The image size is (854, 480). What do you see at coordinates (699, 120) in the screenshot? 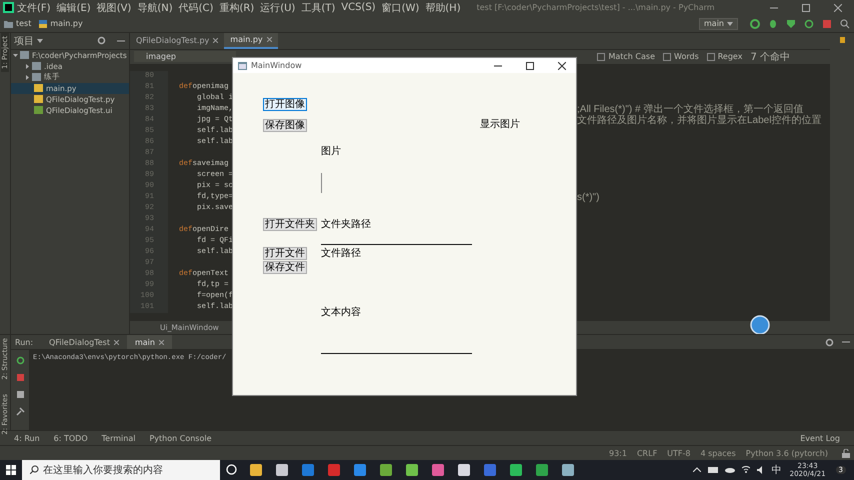
I see `code-line: 文件路径及图片名称，并将图片显示在Label控件的位置` at bounding box center [699, 120].